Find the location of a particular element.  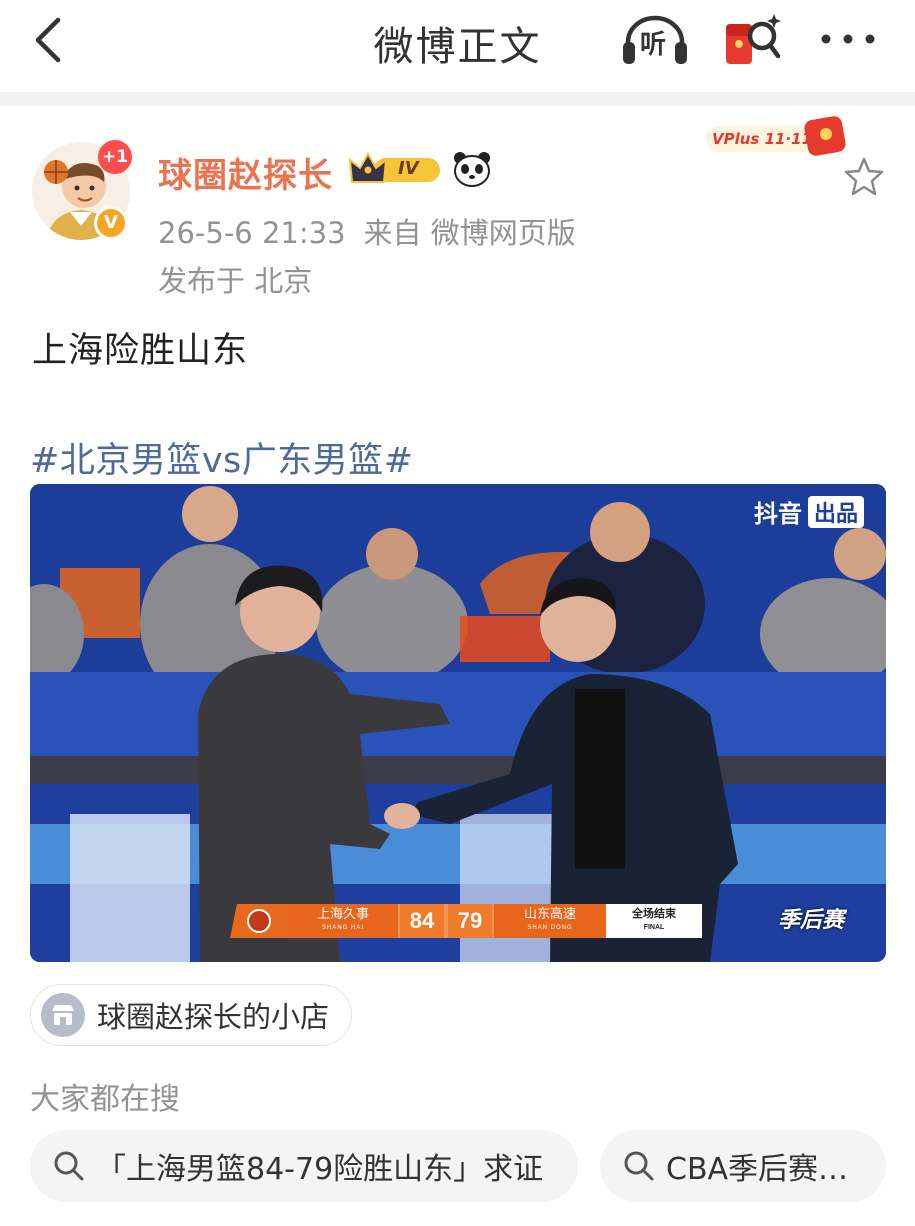

store-link: 球圈赵探长的小店 is located at coordinates (191, 1015).